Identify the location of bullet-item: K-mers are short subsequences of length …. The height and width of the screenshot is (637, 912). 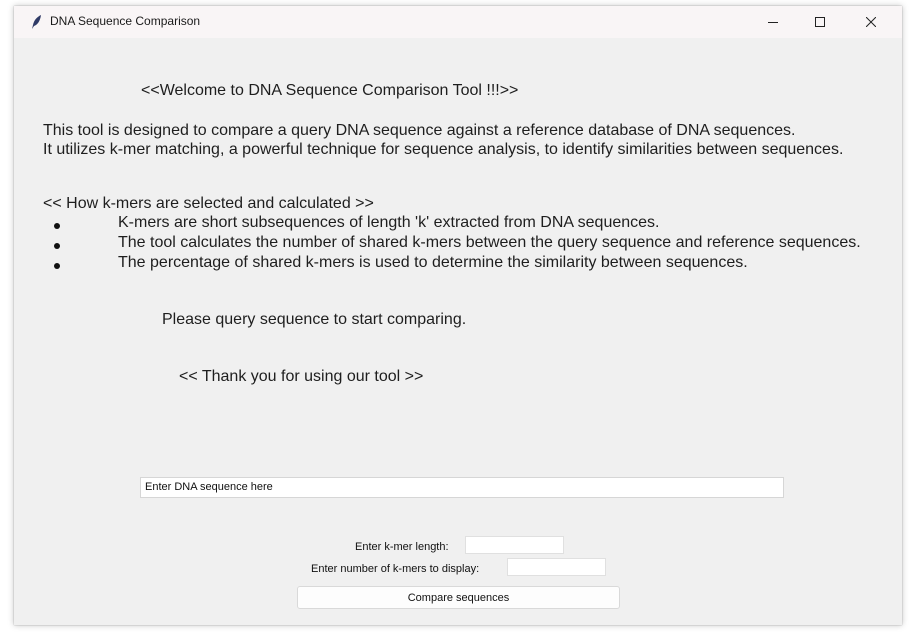
(389, 222).